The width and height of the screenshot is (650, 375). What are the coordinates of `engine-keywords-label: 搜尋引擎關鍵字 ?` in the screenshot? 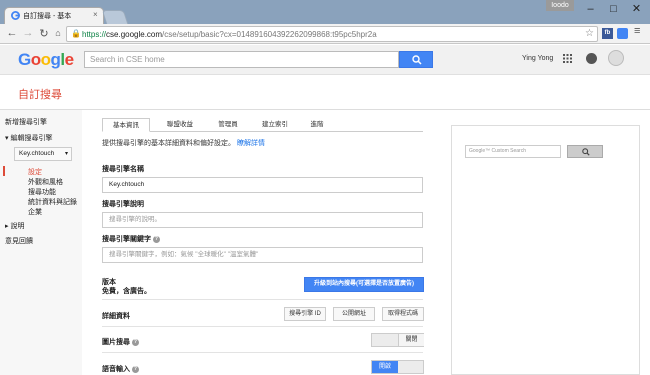 It's located at (131, 239).